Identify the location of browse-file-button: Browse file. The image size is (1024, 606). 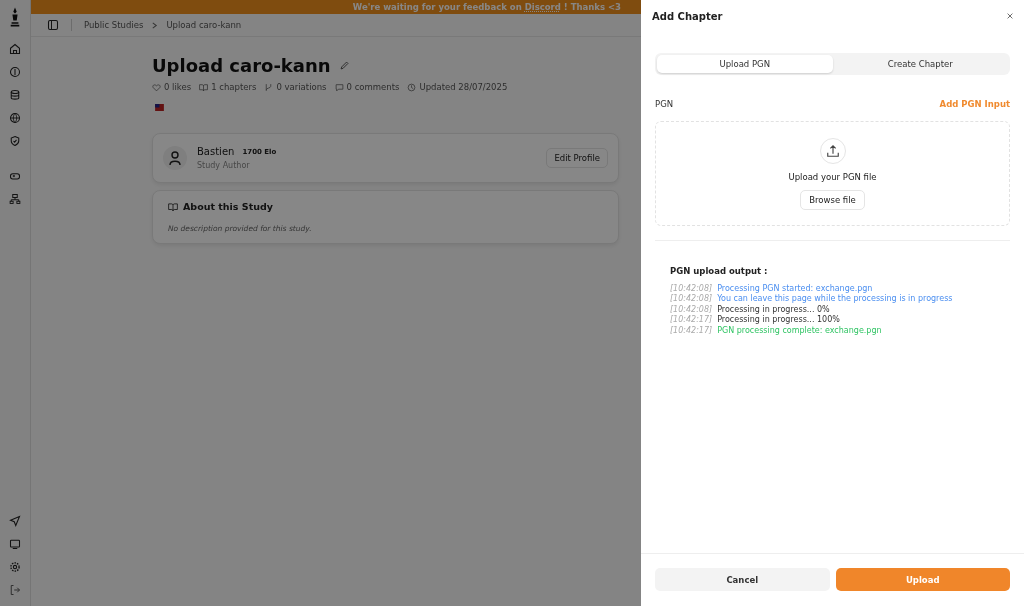
(832, 199).